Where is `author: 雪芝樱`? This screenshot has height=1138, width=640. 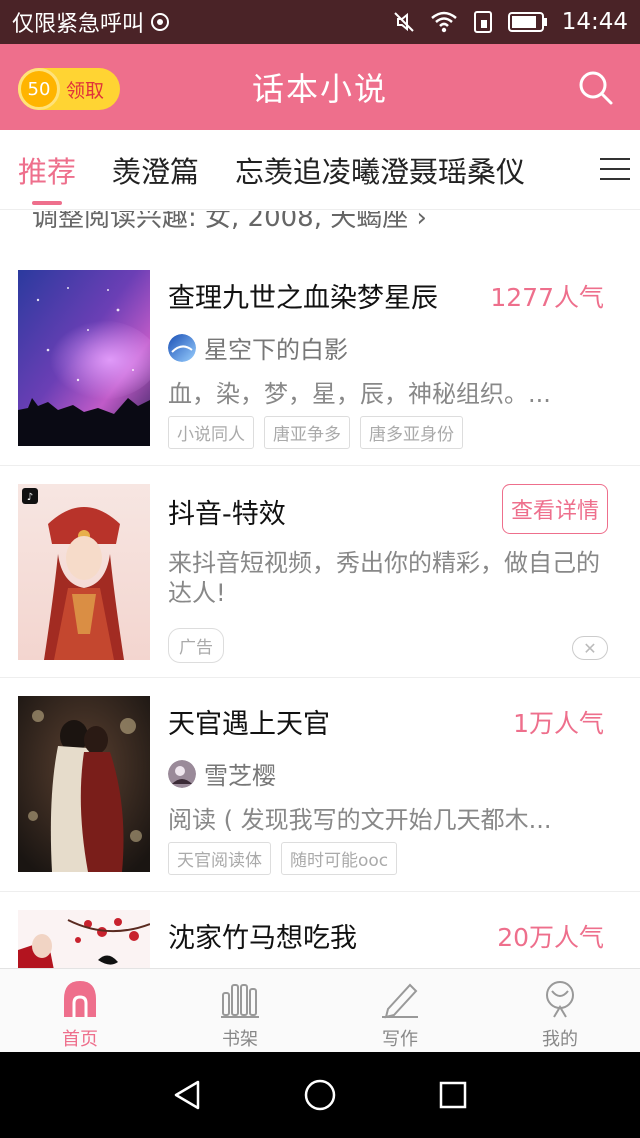 author: 雪芝樱 is located at coordinates (222, 773).